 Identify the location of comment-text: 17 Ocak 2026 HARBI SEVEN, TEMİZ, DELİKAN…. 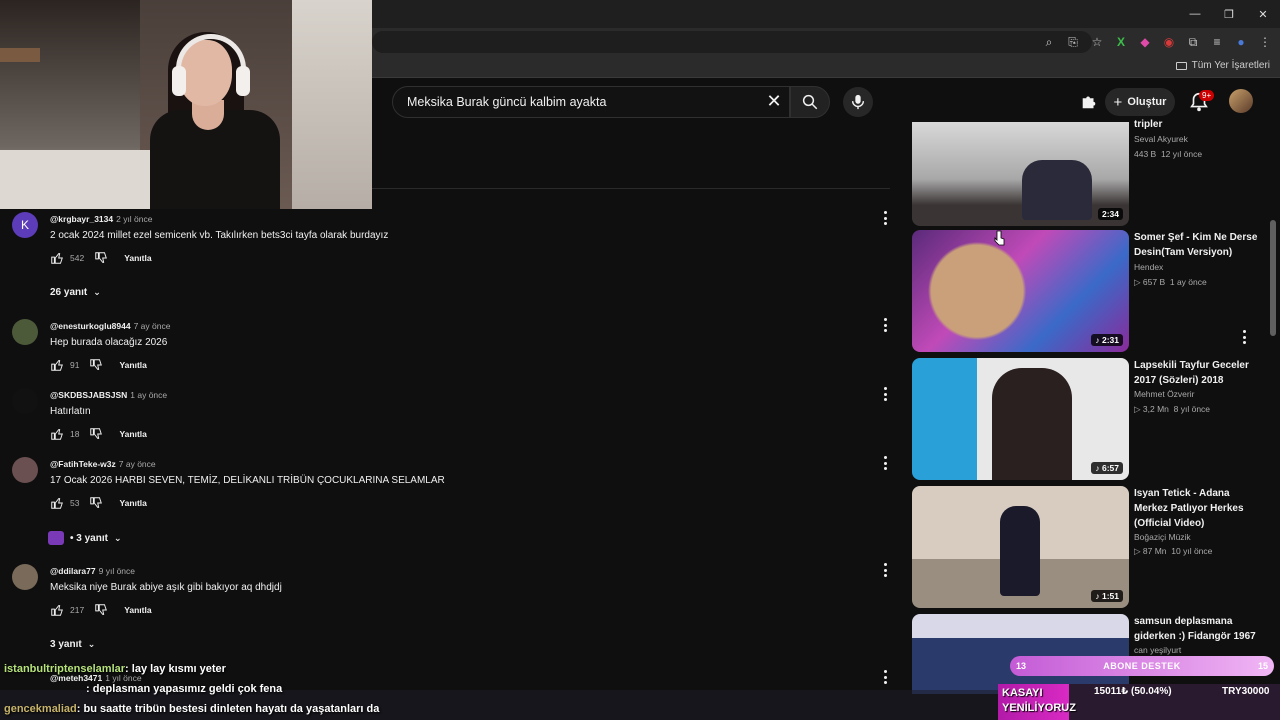
(247, 480).